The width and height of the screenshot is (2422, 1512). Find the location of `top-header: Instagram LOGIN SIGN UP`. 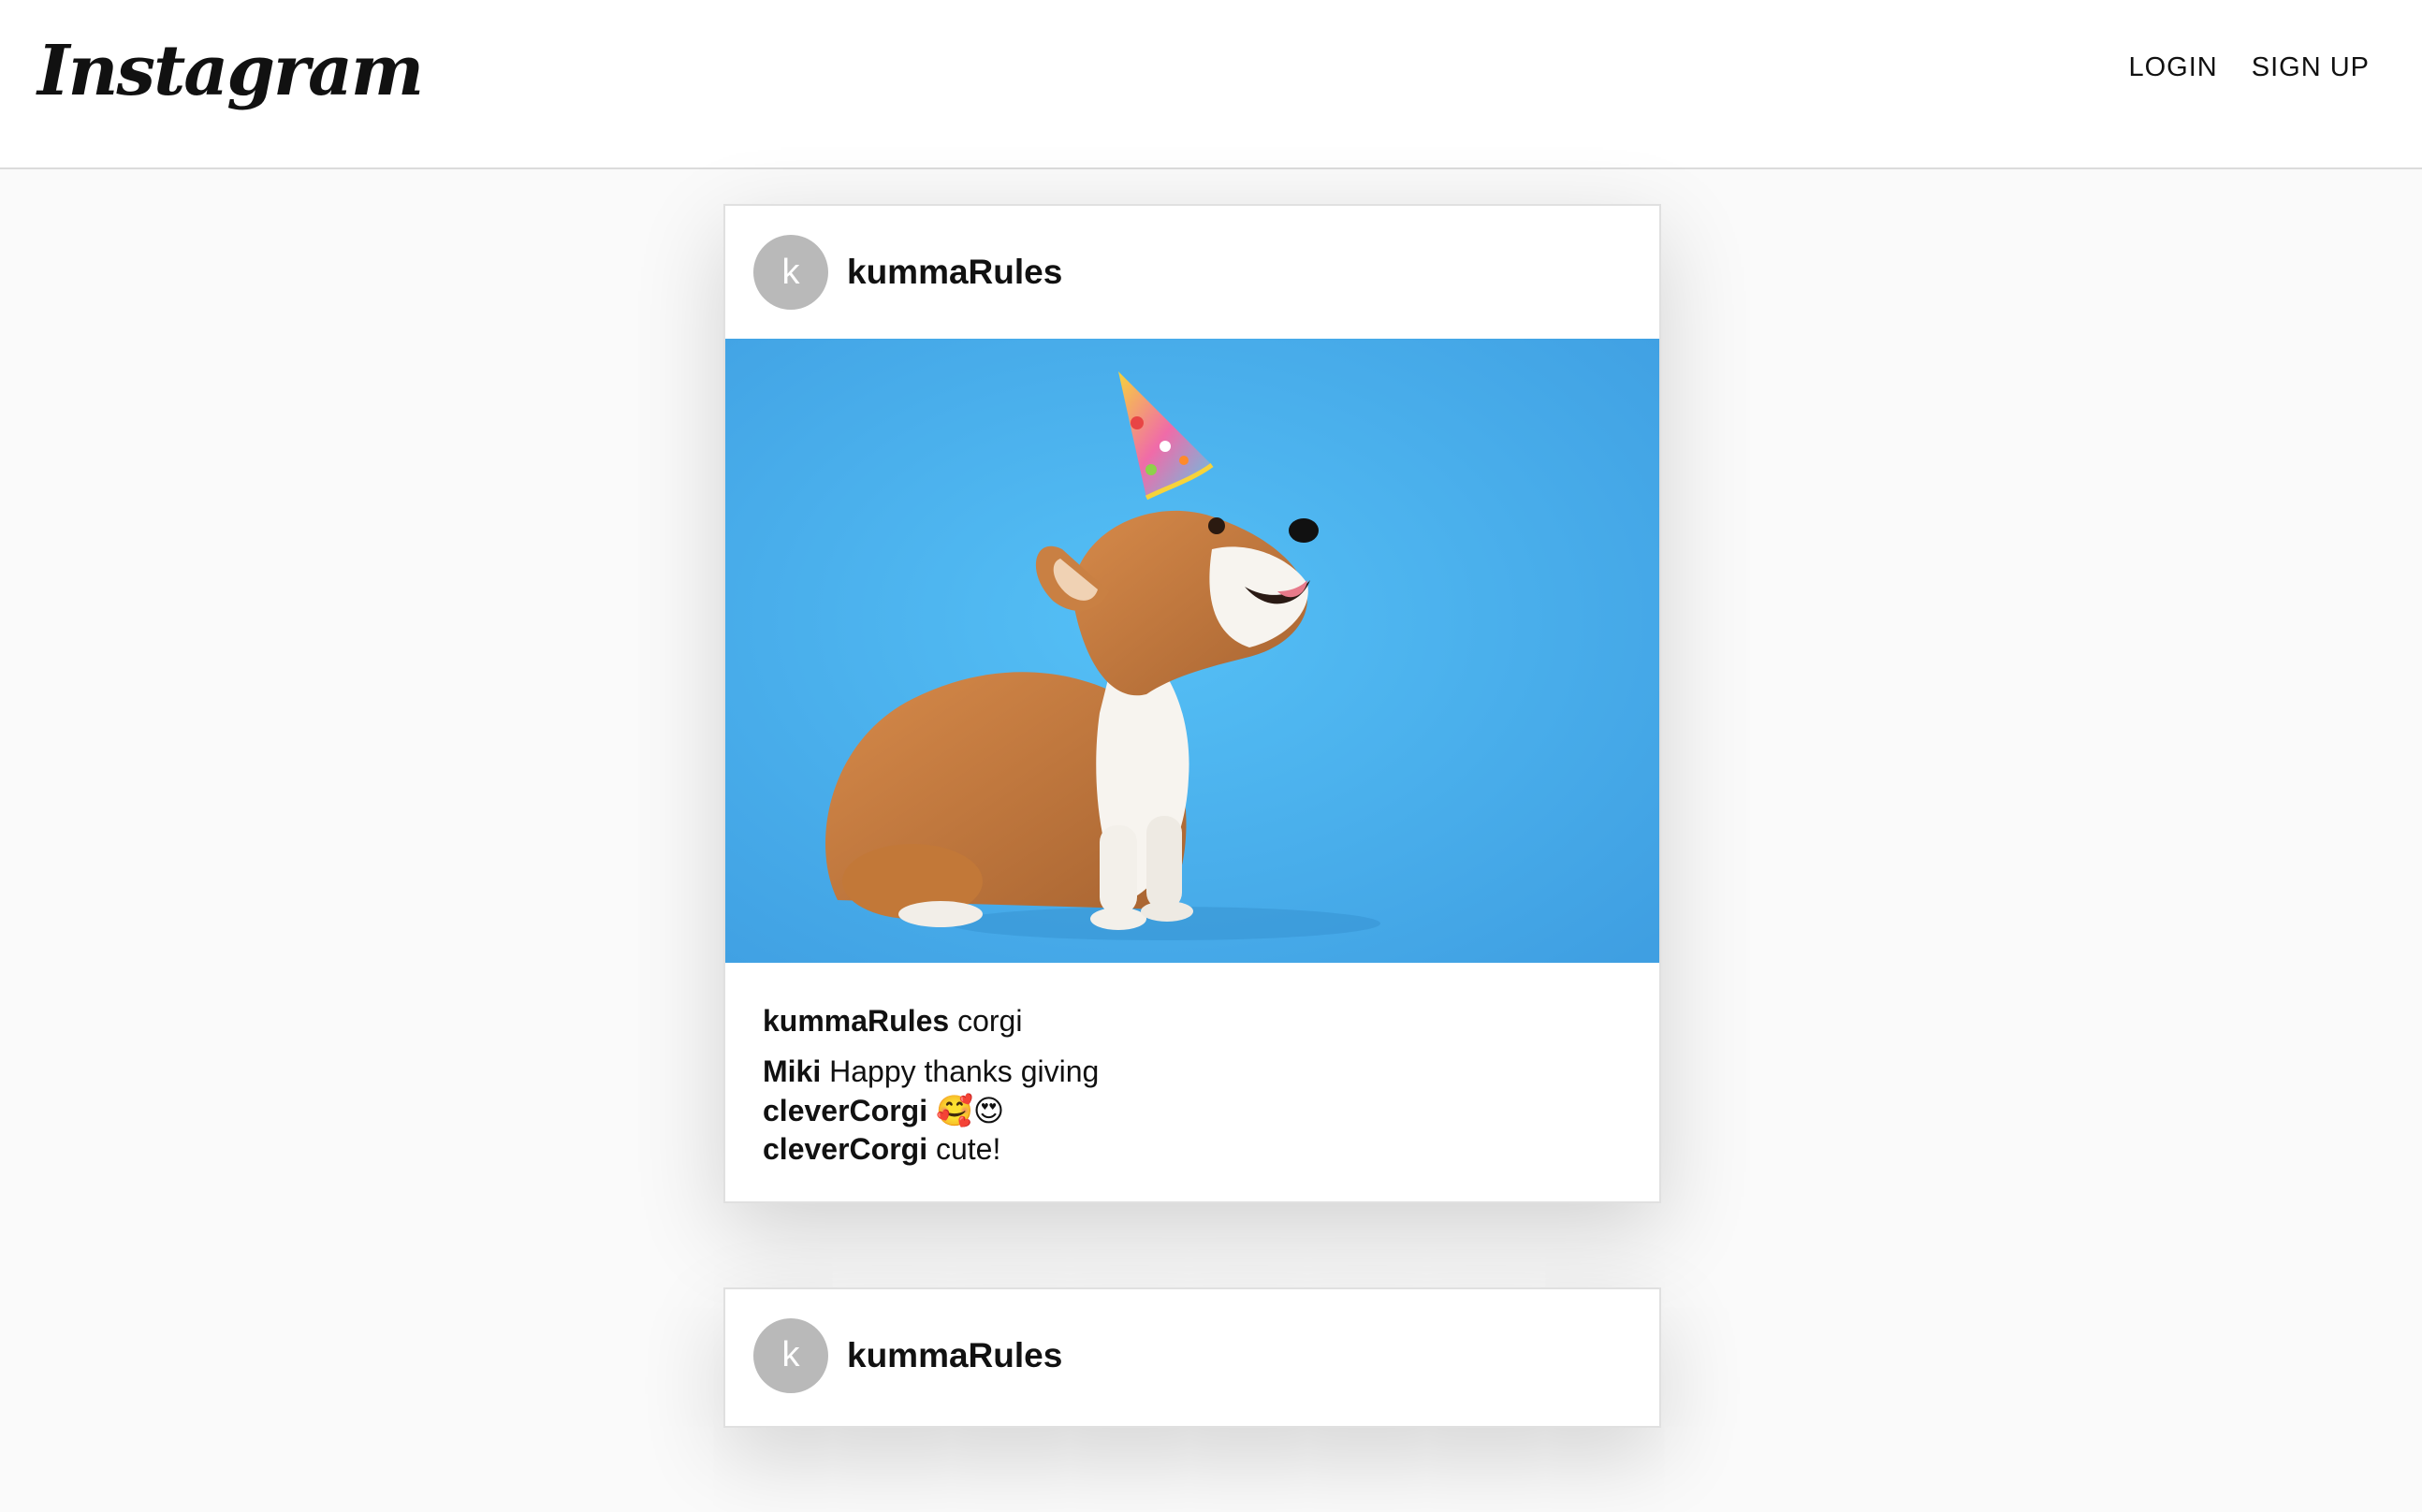

top-header: Instagram LOGIN SIGN UP is located at coordinates (1211, 85).